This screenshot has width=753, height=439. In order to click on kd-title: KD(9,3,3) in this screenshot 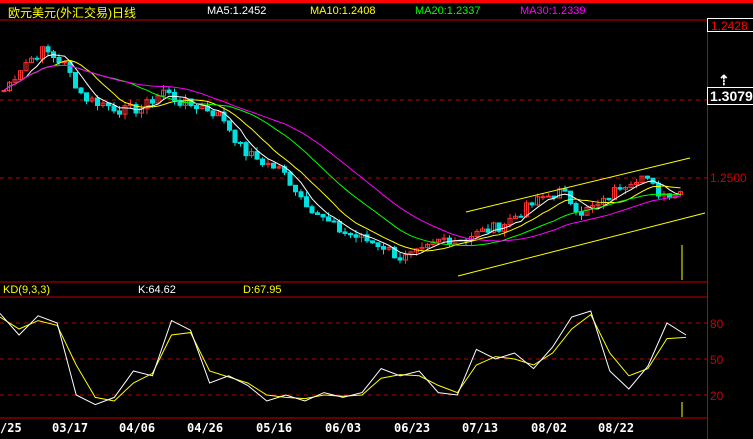, I will do `click(27, 290)`.